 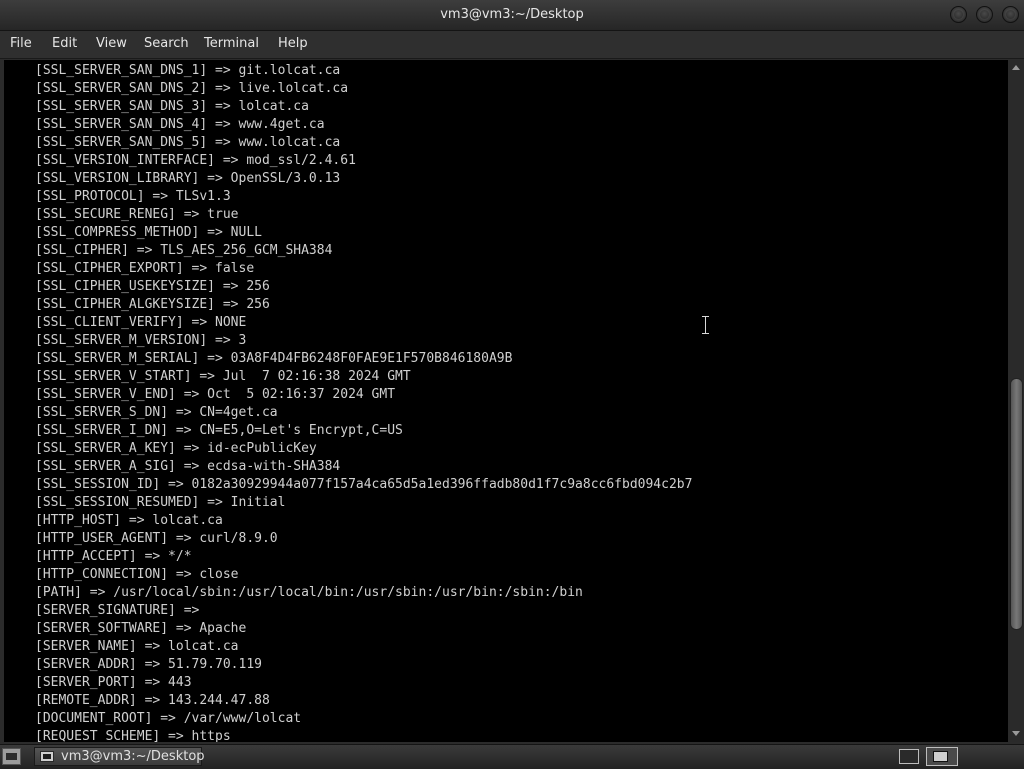 What do you see at coordinates (512, 756) in the screenshot?
I see `taskbar: vm3@vm3:~/Desktop` at bounding box center [512, 756].